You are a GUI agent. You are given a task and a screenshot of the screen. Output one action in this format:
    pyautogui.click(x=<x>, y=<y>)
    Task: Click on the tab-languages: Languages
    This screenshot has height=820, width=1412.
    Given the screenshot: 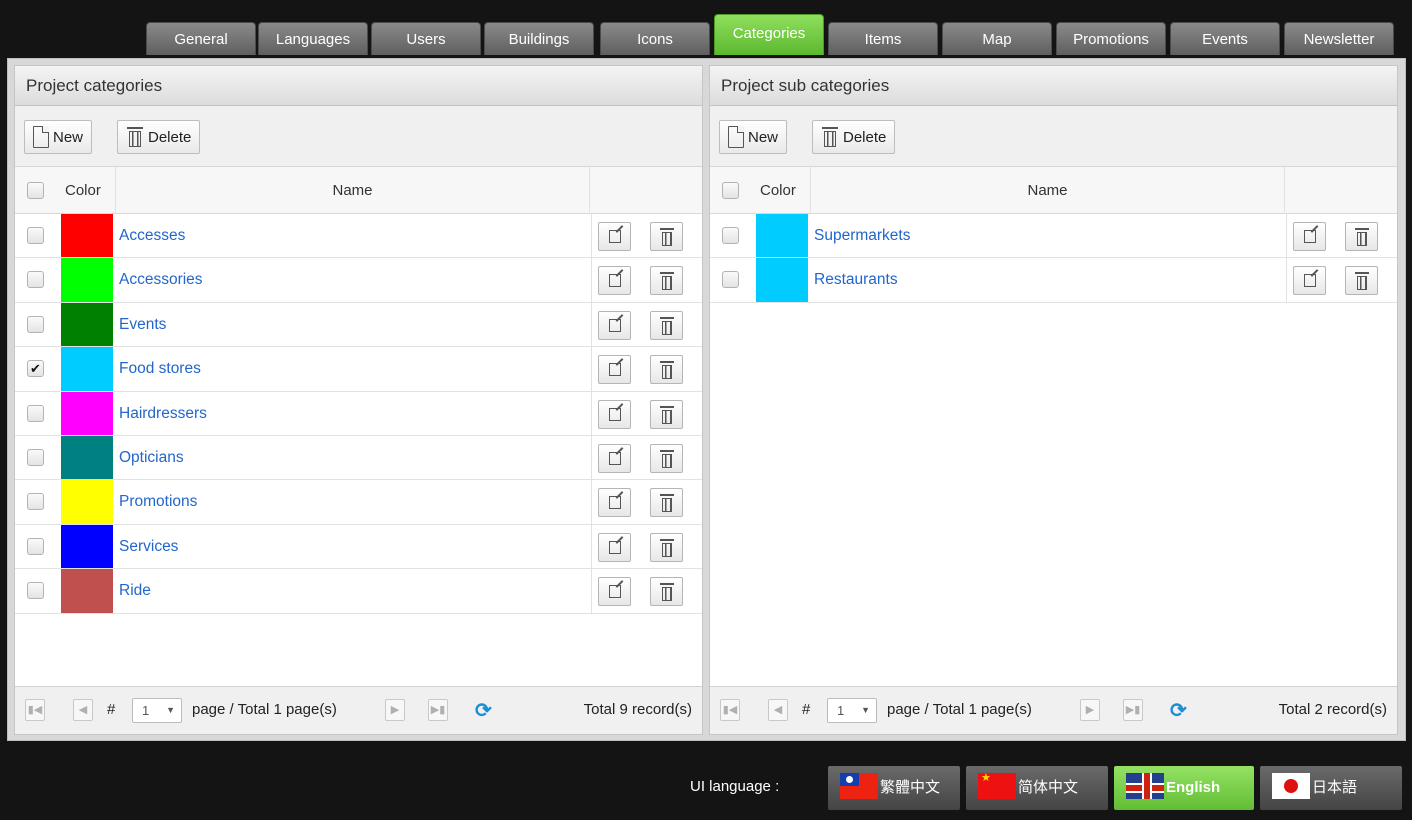 What is the action you would take?
    pyautogui.click(x=313, y=38)
    